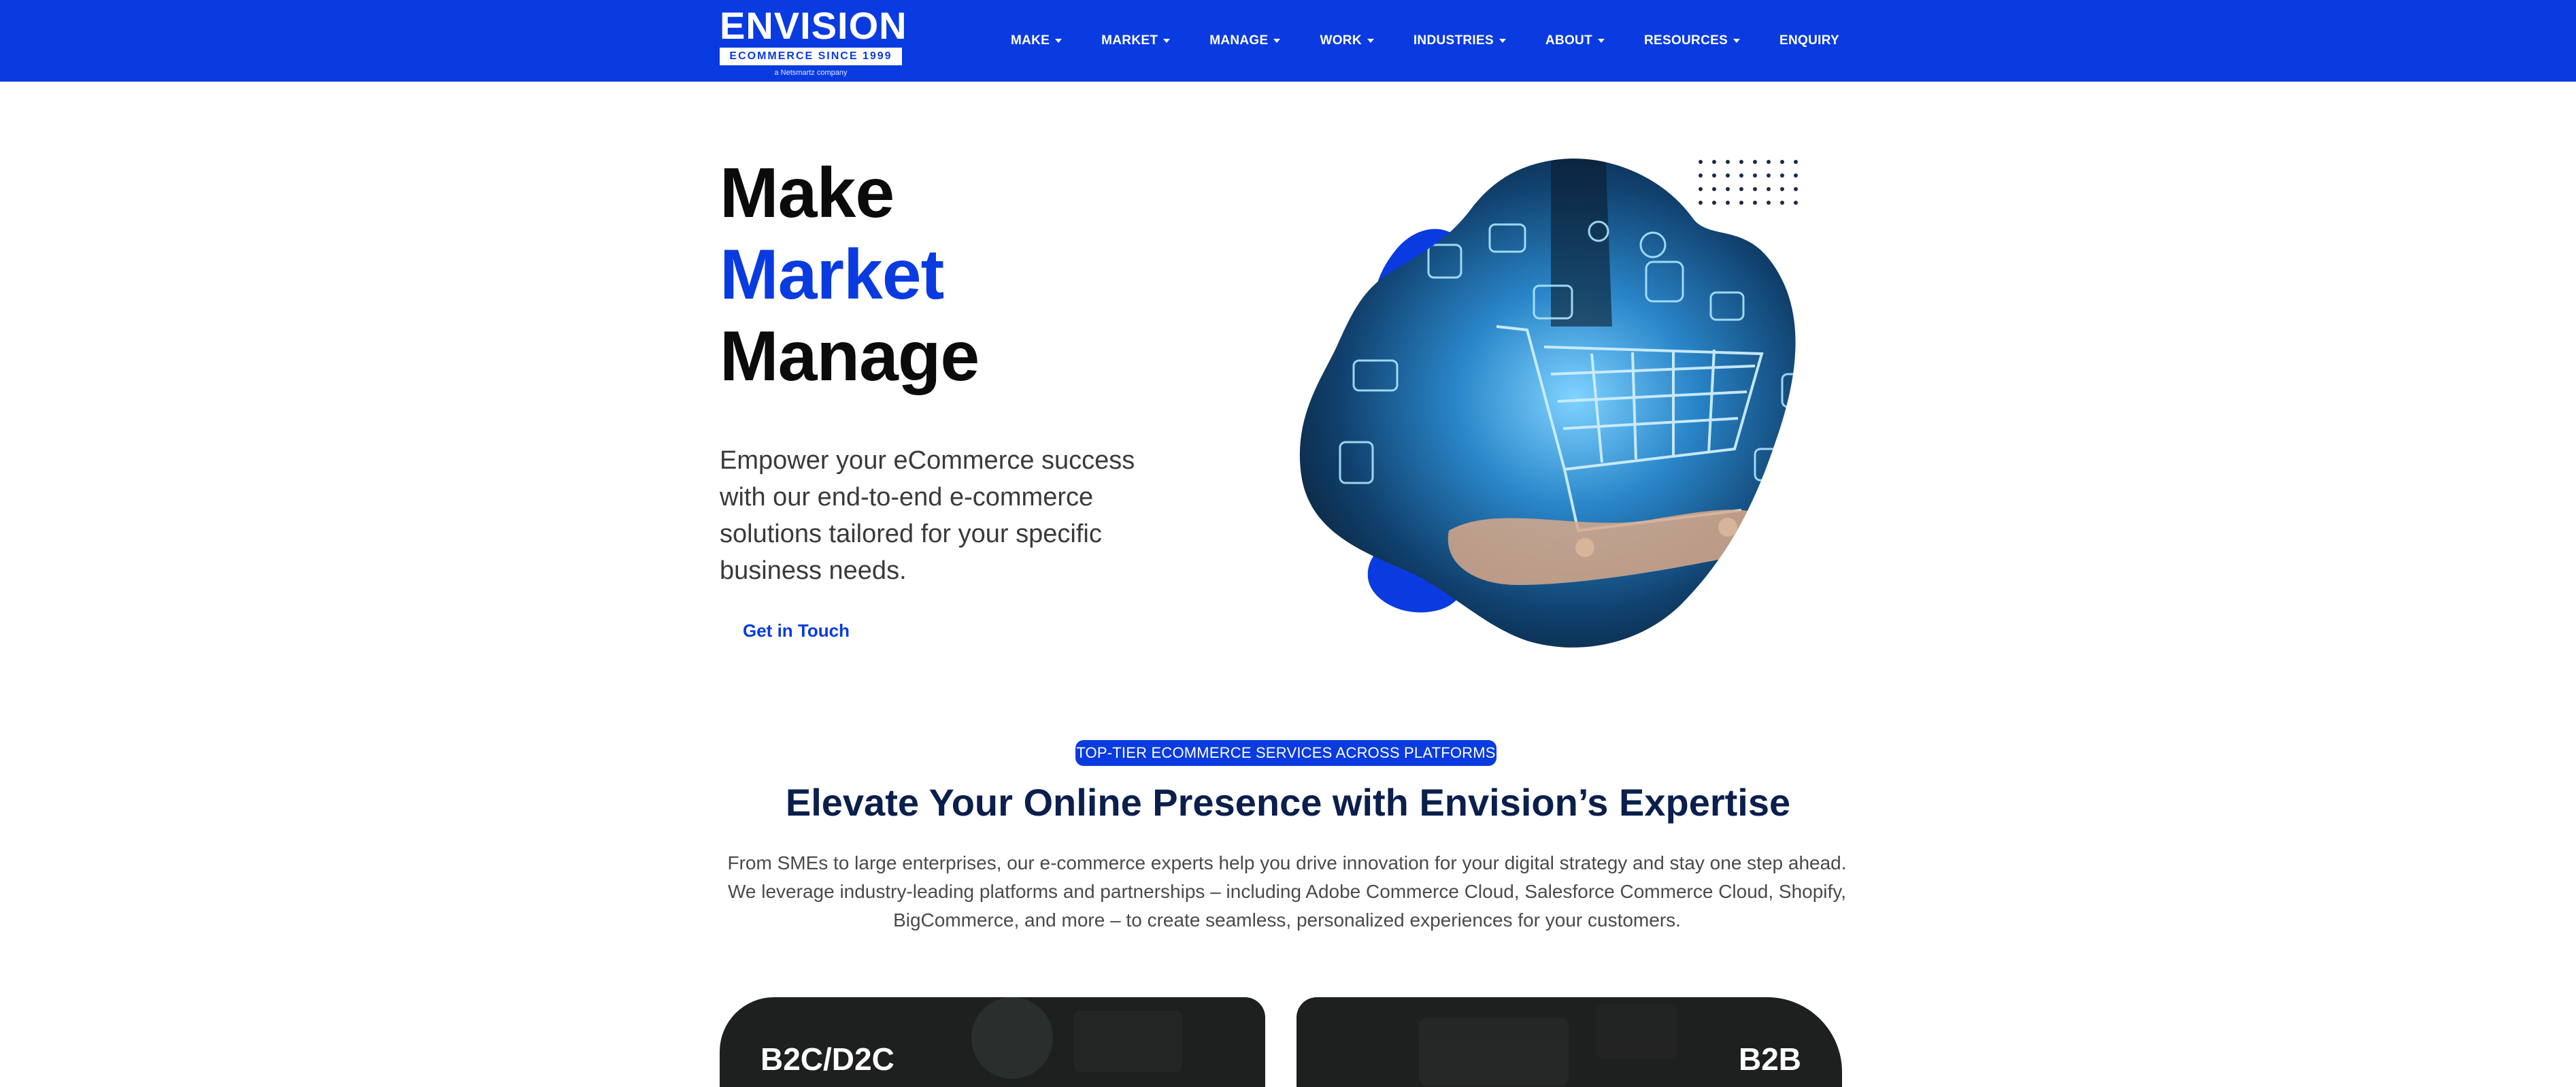 The width and height of the screenshot is (2576, 1087). I want to click on hero-line-make: Make, so click(807, 193).